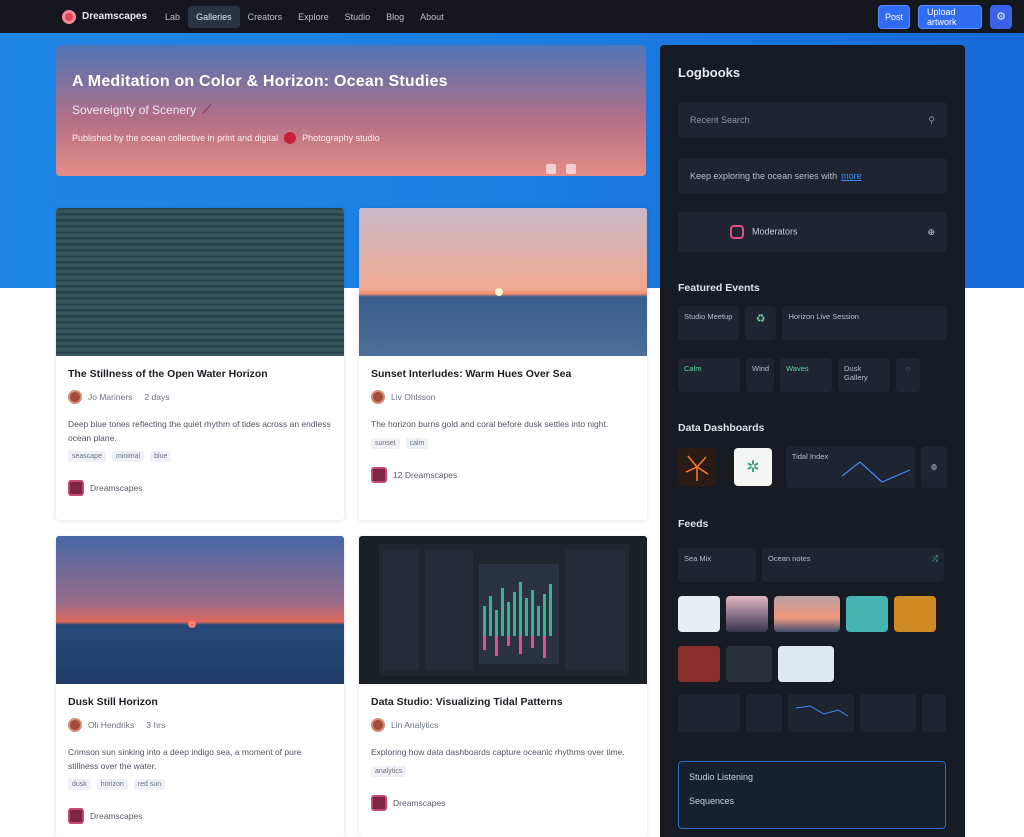  What do you see at coordinates (1001, 16) in the screenshot?
I see `settings-gear-icon: ⚙` at bounding box center [1001, 16].